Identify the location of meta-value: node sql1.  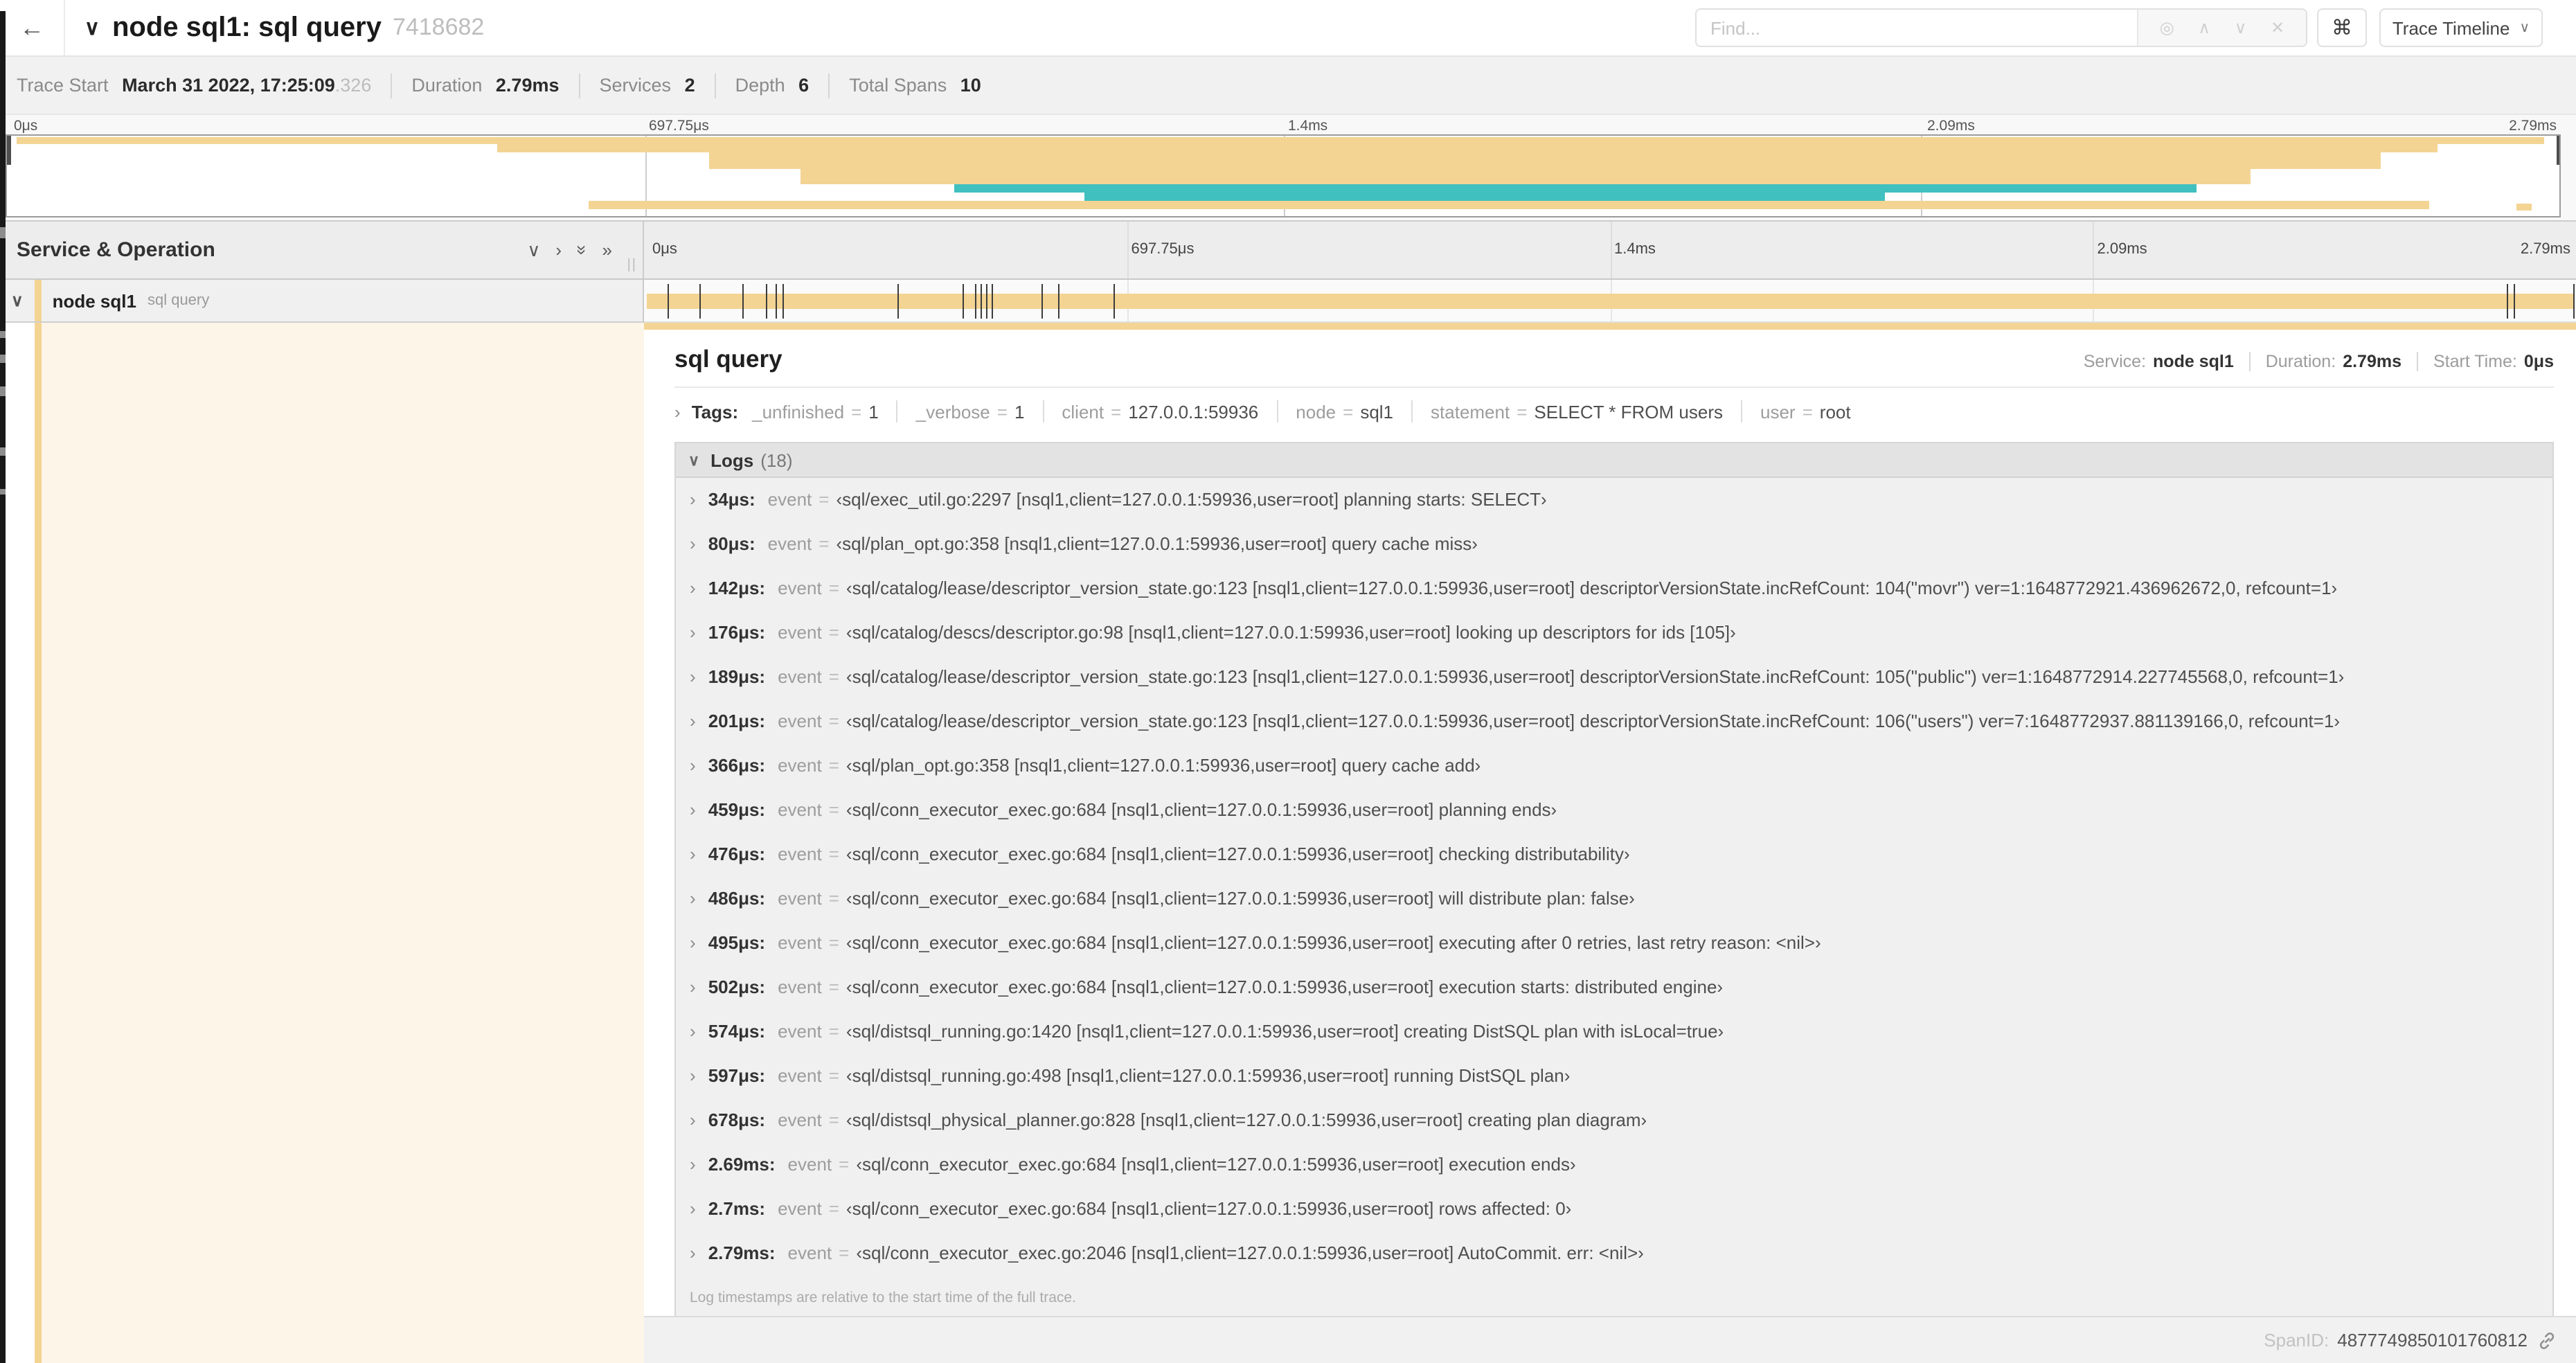
(2193, 362).